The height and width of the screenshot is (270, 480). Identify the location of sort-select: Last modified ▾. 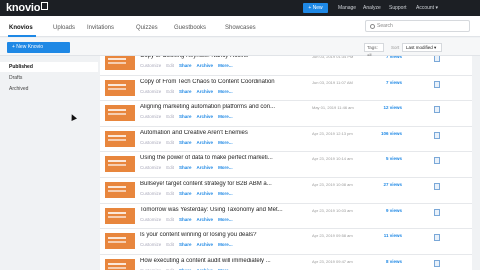
(422, 47).